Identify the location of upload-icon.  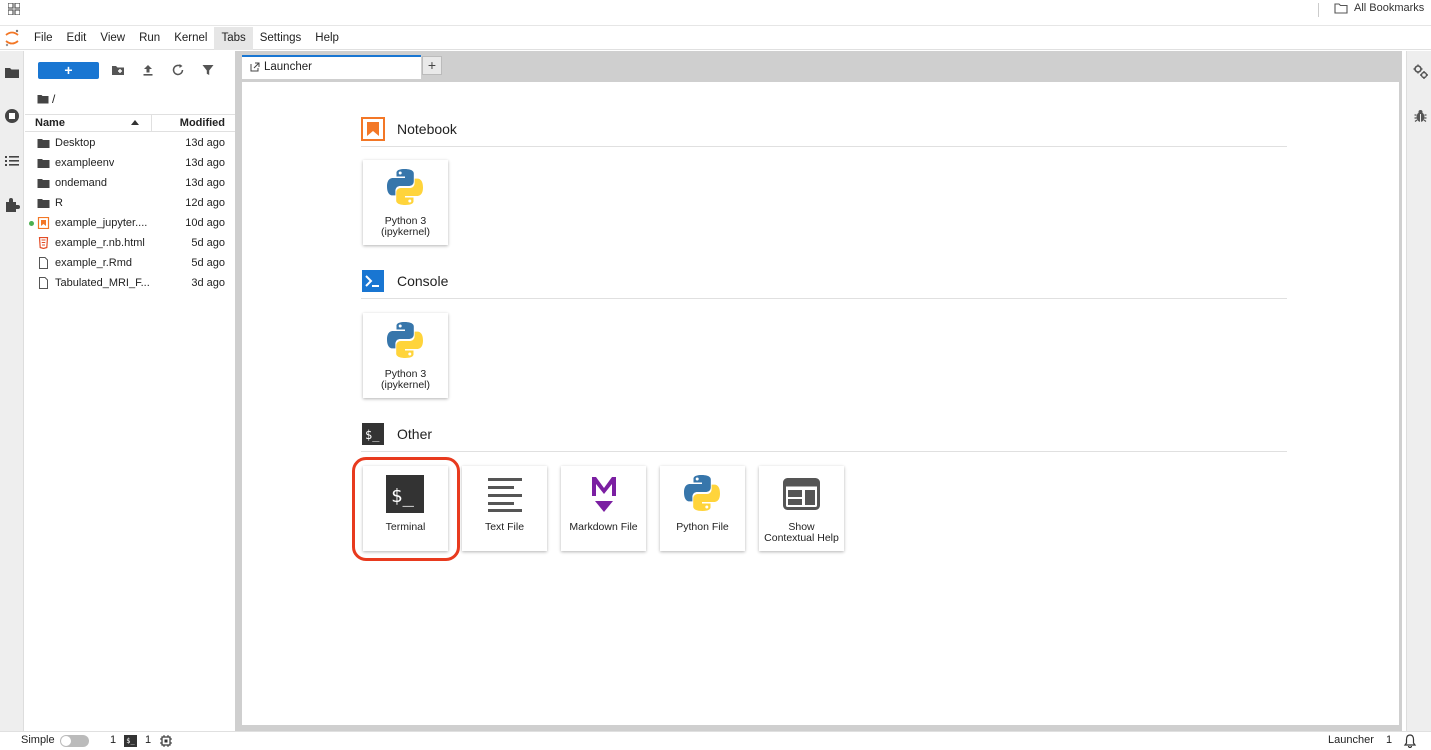
(148, 70).